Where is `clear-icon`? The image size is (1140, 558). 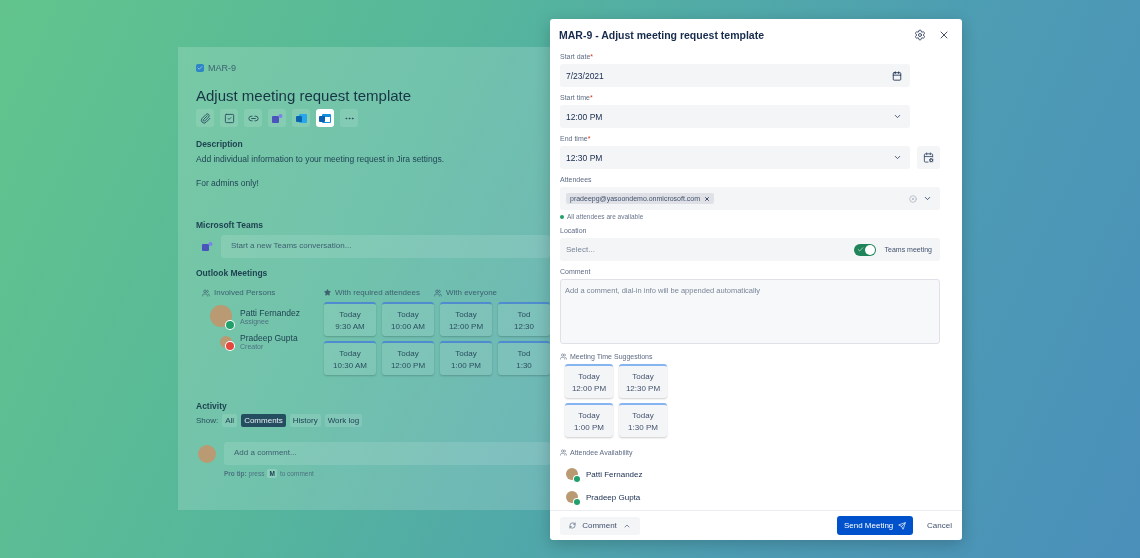 clear-icon is located at coordinates (913, 198).